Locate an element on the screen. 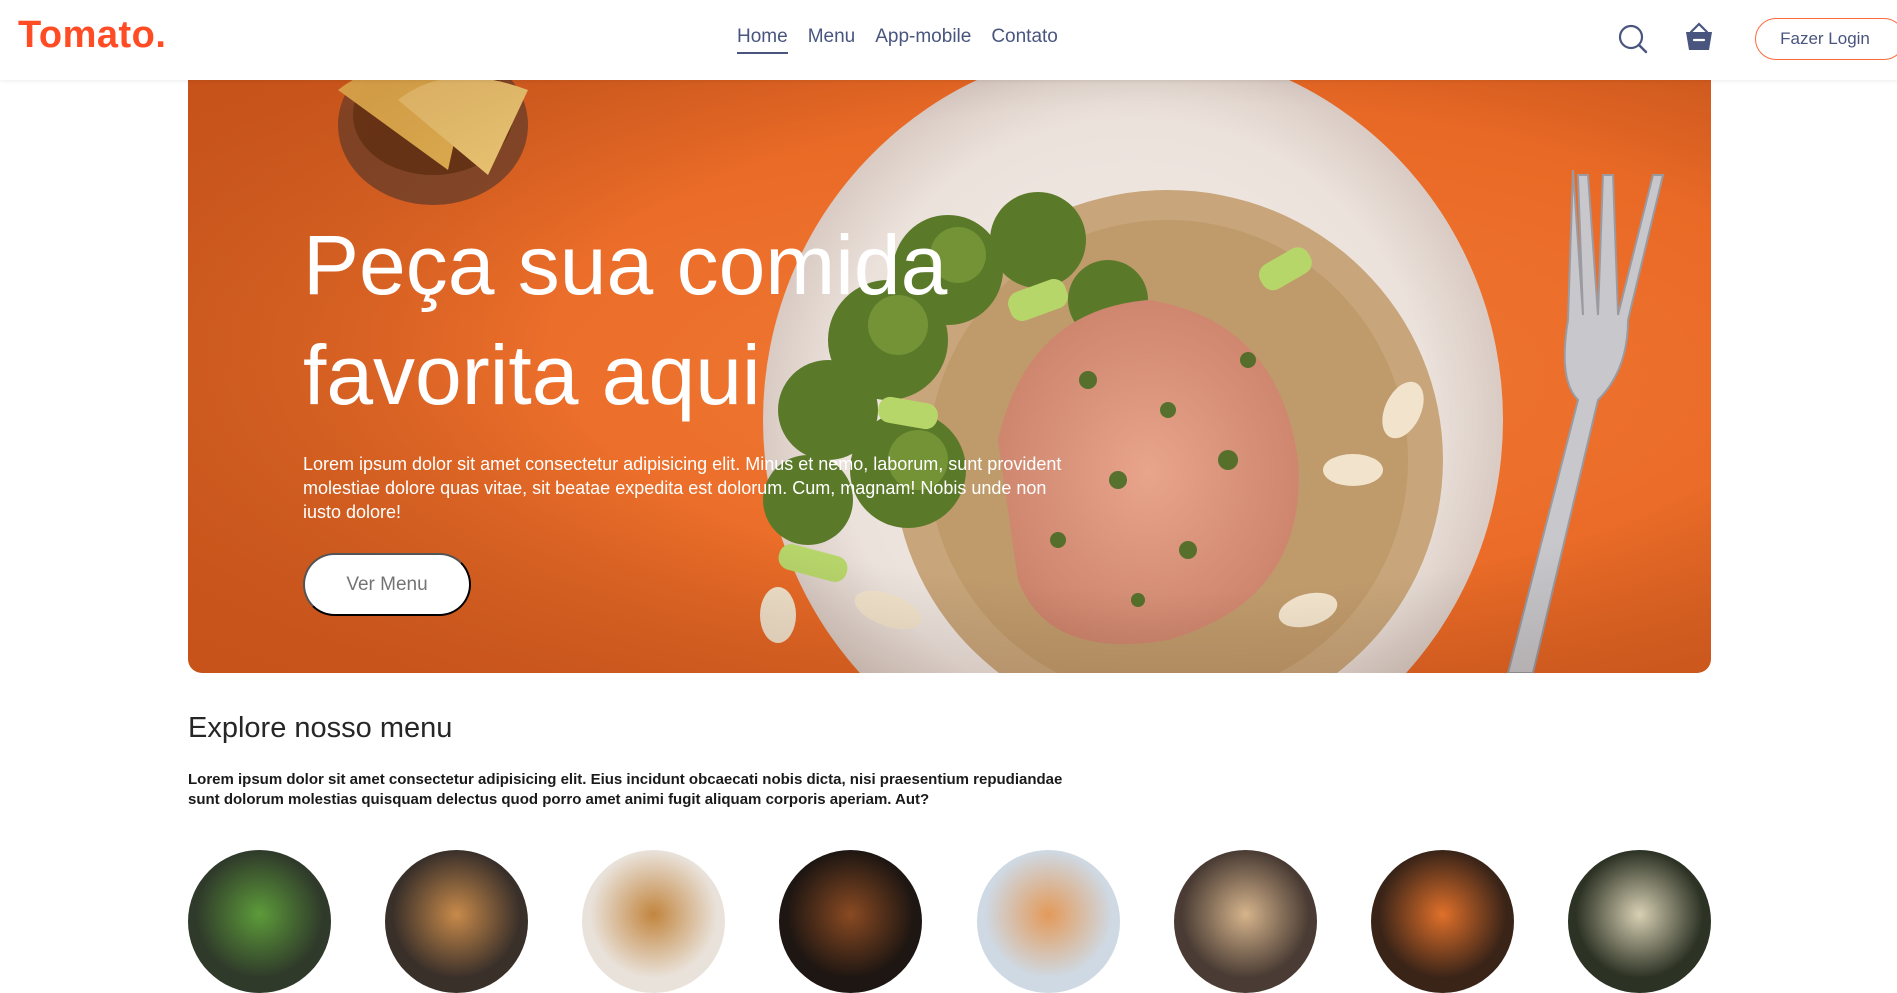 Image resolution: width=1897 pixels, height=993 pixels. nav-link-home: Home is located at coordinates (762, 40).